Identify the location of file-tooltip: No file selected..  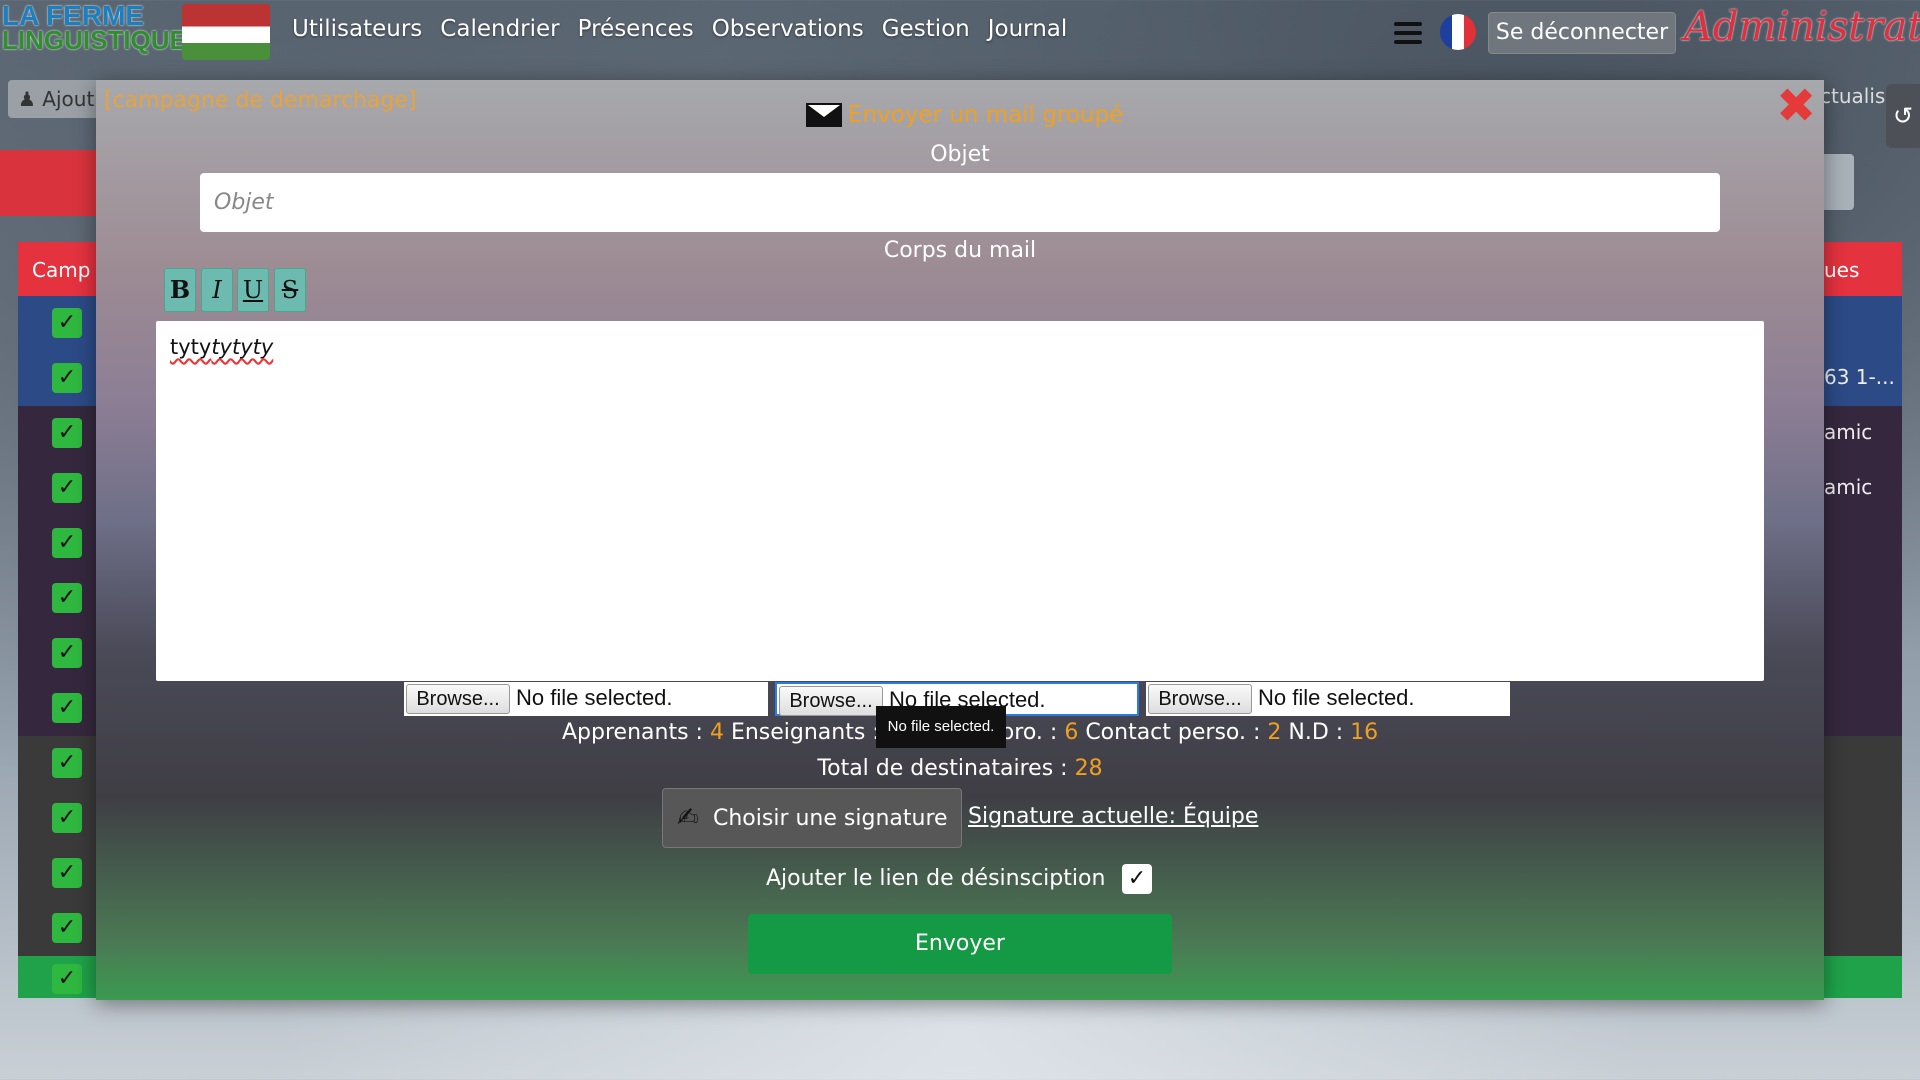
(941, 727).